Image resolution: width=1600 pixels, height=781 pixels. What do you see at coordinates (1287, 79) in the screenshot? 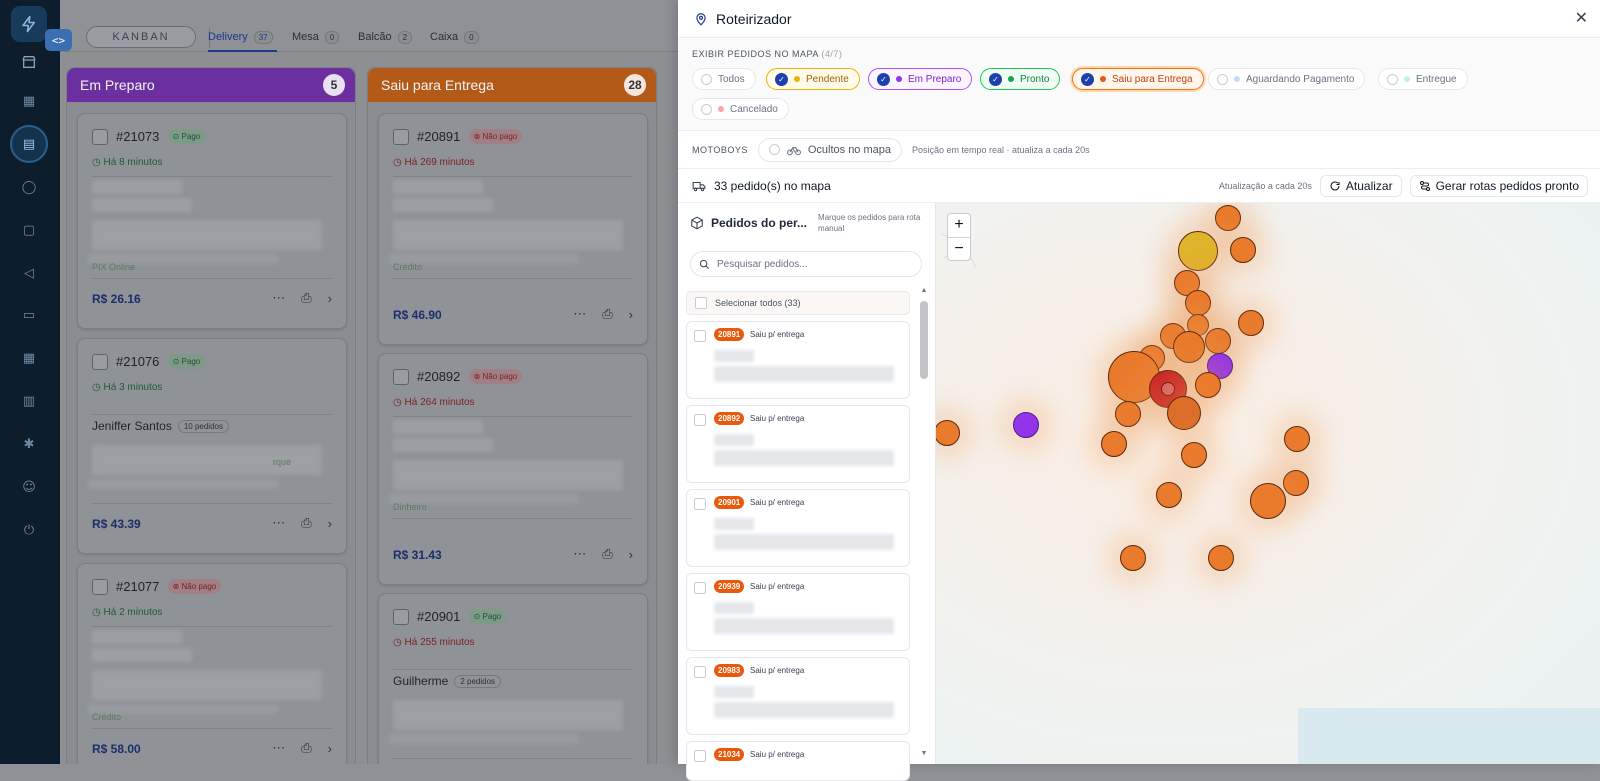
I see `filter-chip-aguardando-pagamento: Aguardando Pagamento` at bounding box center [1287, 79].